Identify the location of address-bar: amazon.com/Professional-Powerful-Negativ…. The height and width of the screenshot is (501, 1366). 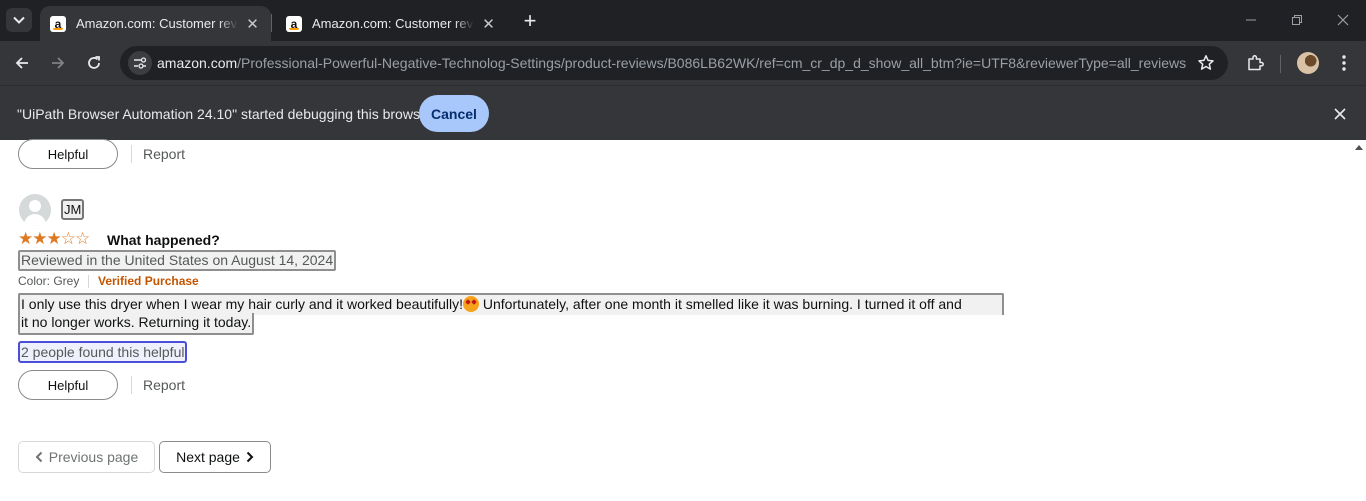
(674, 63).